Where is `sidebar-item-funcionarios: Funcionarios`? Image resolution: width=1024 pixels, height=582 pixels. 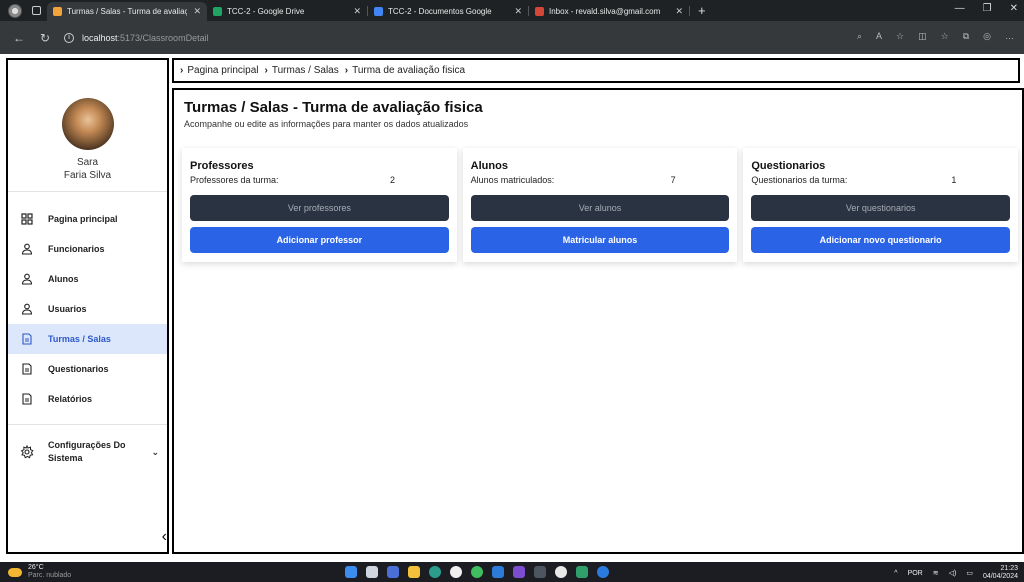
sidebar-item-funcionarios: Funcionarios is located at coordinates (87, 249).